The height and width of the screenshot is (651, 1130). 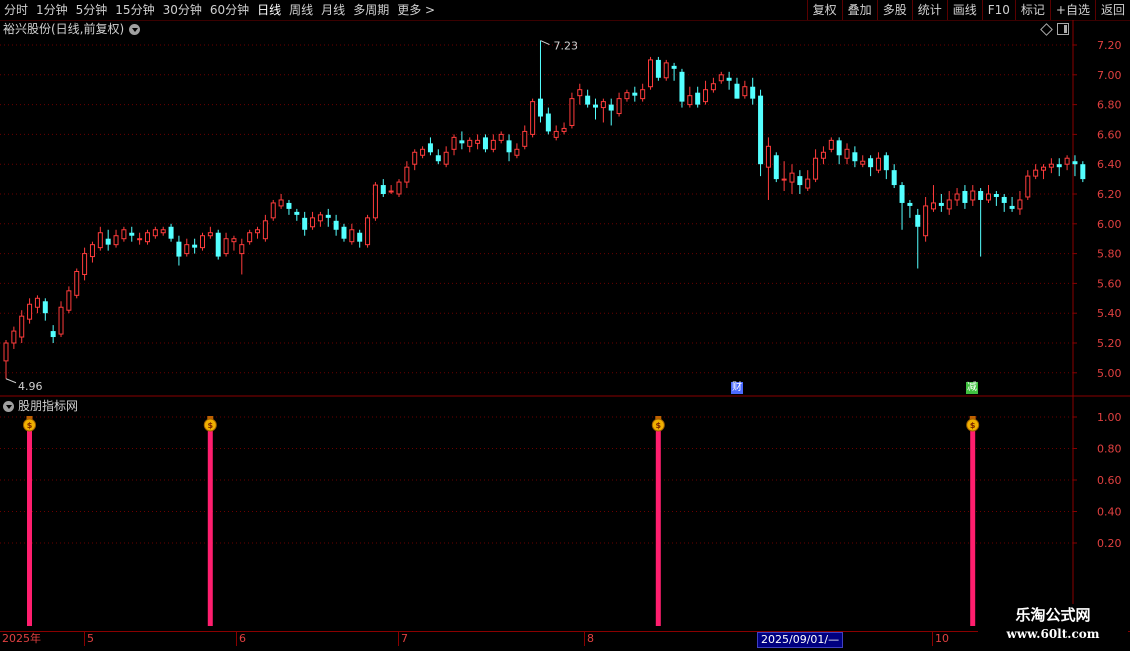 I want to click on event-marker-finance: 财, so click(x=737, y=388).